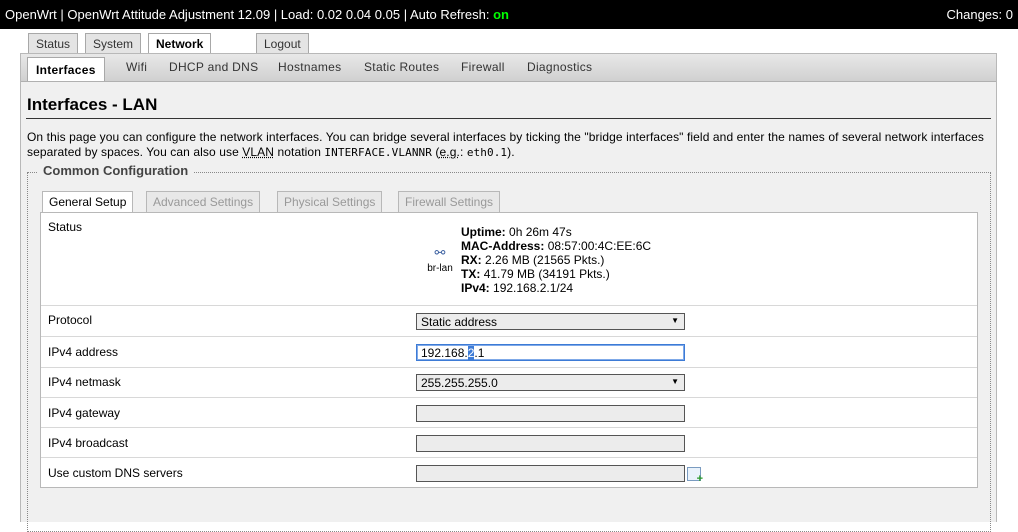  Describe the element at coordinates (115, 473) in the screenshot. I see `custom-dns-label: Use custom DNS servers` at that location.